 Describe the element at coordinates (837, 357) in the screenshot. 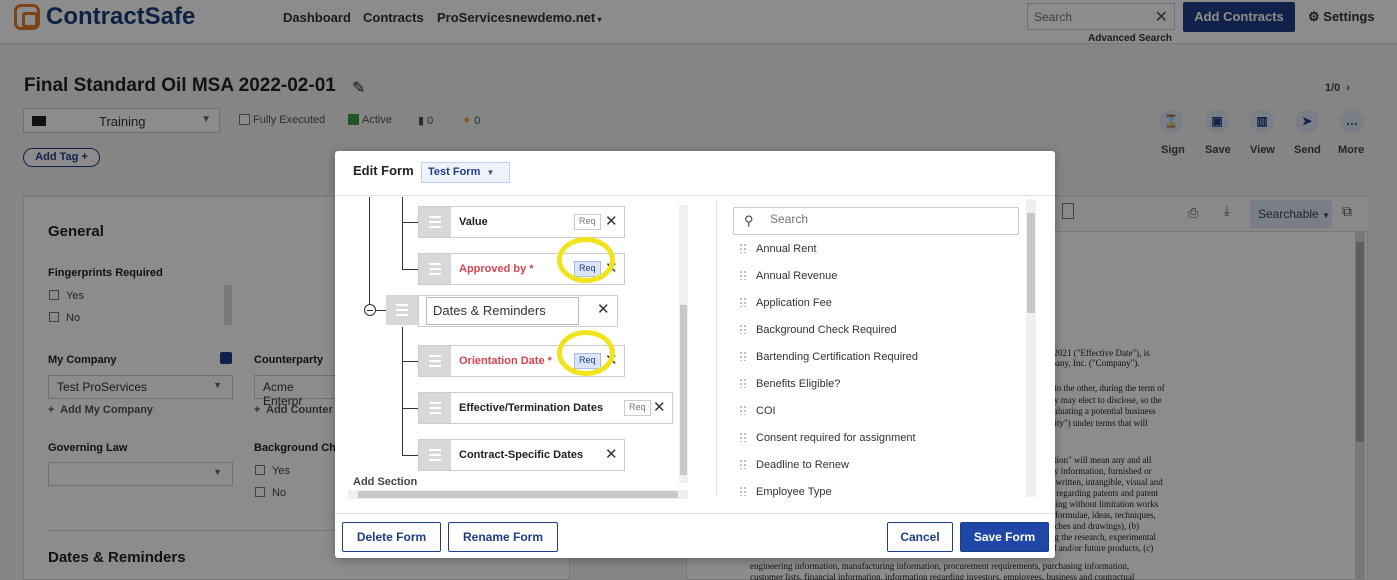

I see `available-field-label: Bartending Certification Required` at that location.